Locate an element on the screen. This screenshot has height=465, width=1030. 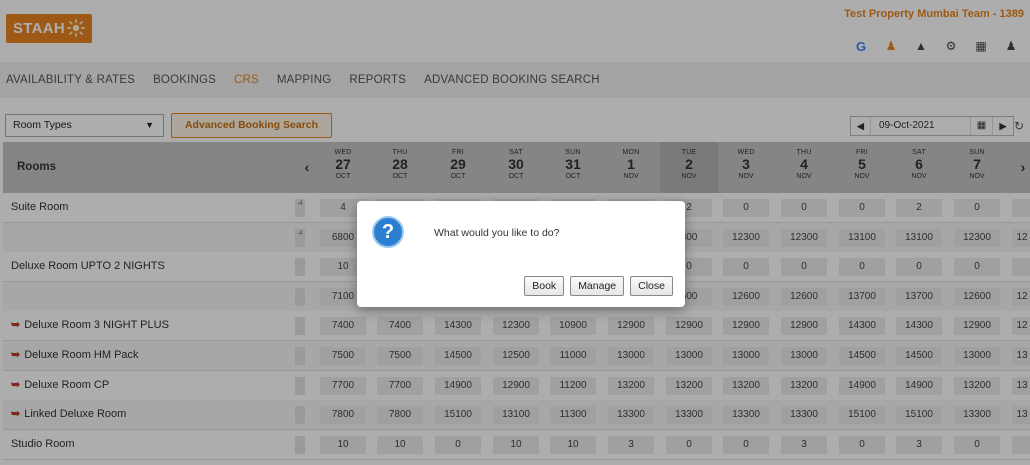
dialog-message: What would you like to do? is located at coordinates (497, 233).